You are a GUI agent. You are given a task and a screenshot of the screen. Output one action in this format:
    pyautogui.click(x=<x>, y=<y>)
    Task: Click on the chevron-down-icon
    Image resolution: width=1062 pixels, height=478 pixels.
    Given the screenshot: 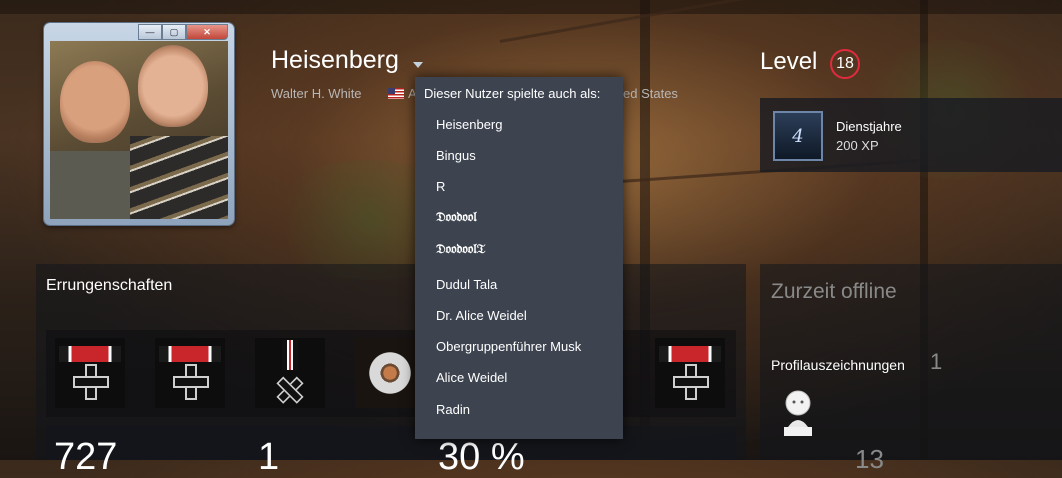 What is the action you would take?
    pyautogui.click(x=418, y=65)
    